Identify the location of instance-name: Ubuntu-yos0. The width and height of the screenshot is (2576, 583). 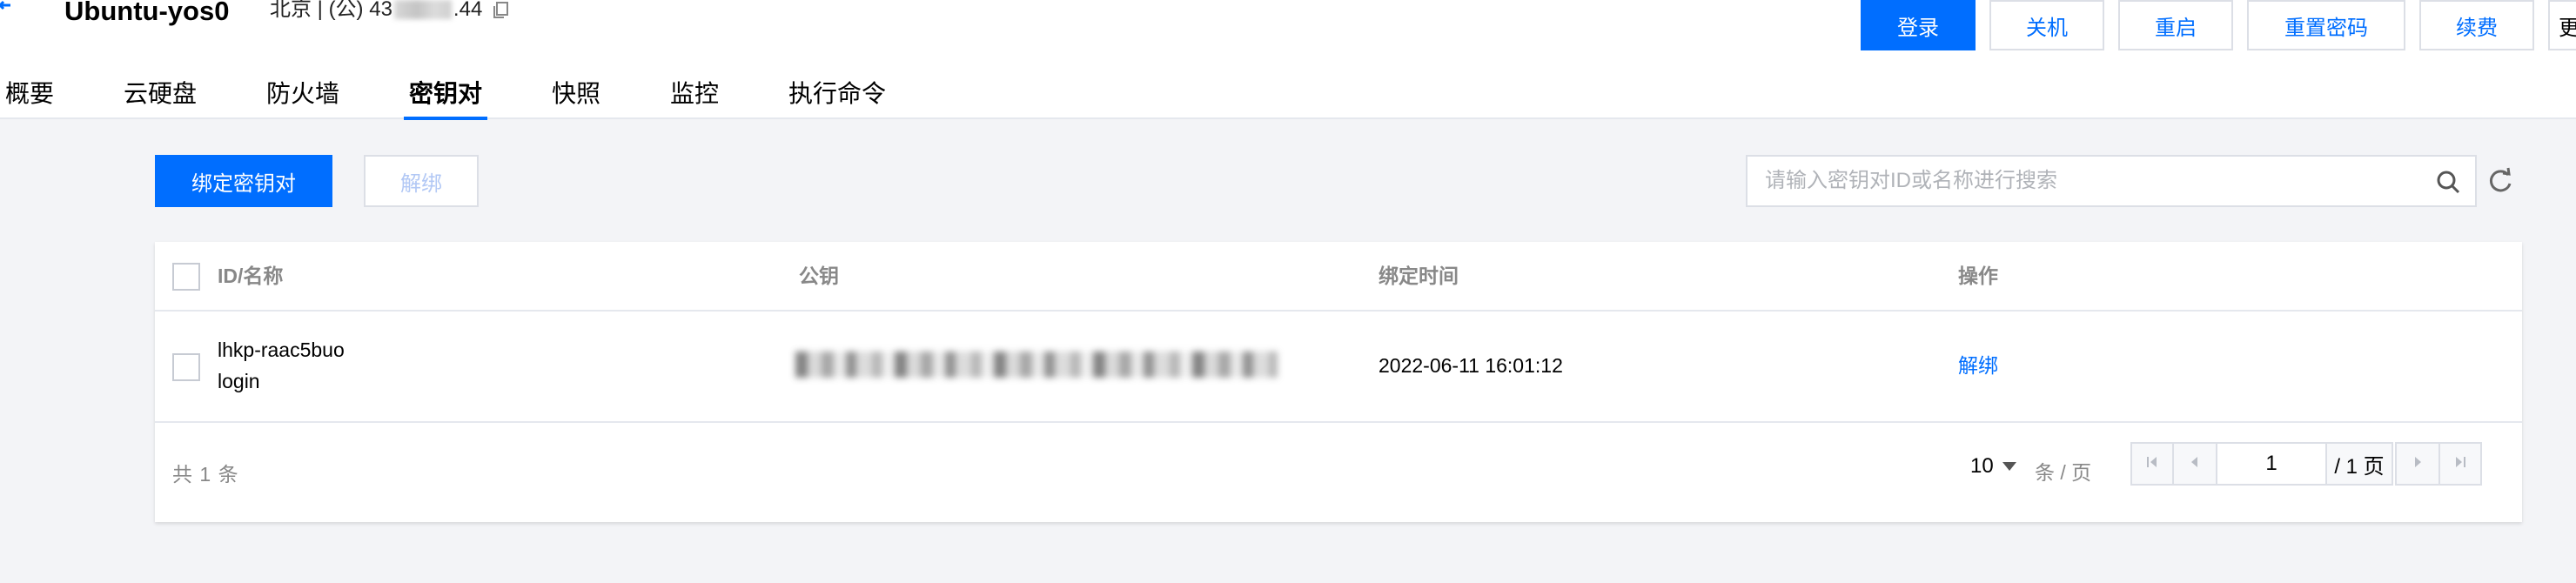
(147, 13).